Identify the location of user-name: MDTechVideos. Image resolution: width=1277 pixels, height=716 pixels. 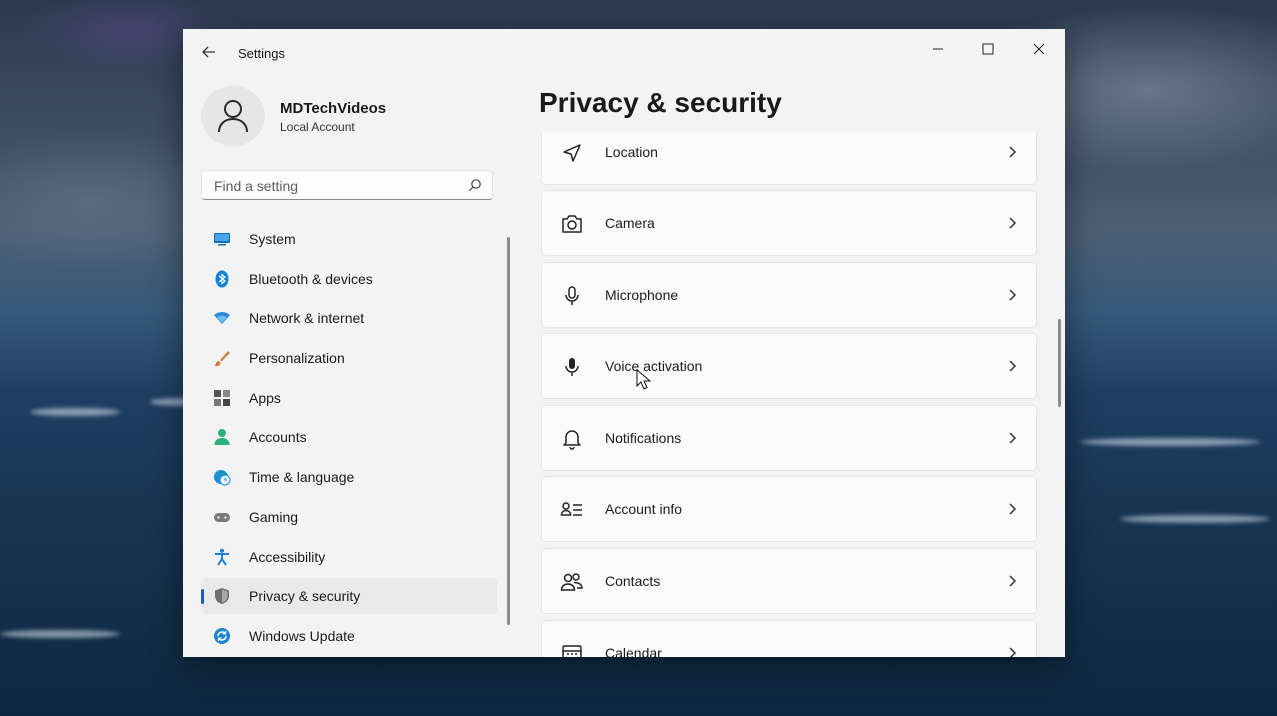
(333, 108).